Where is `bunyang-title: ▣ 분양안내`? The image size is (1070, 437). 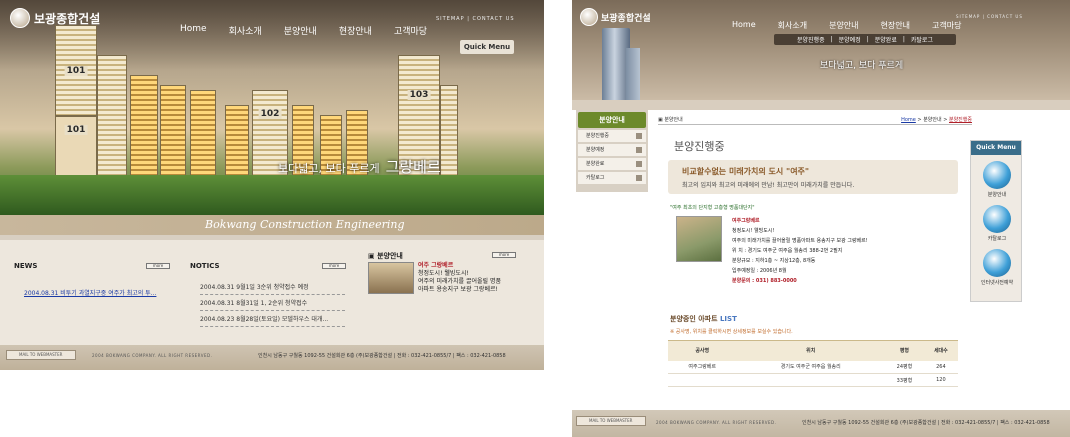
bunyang-title: ▣ 분양안내 is located at coordinates (385, 256).